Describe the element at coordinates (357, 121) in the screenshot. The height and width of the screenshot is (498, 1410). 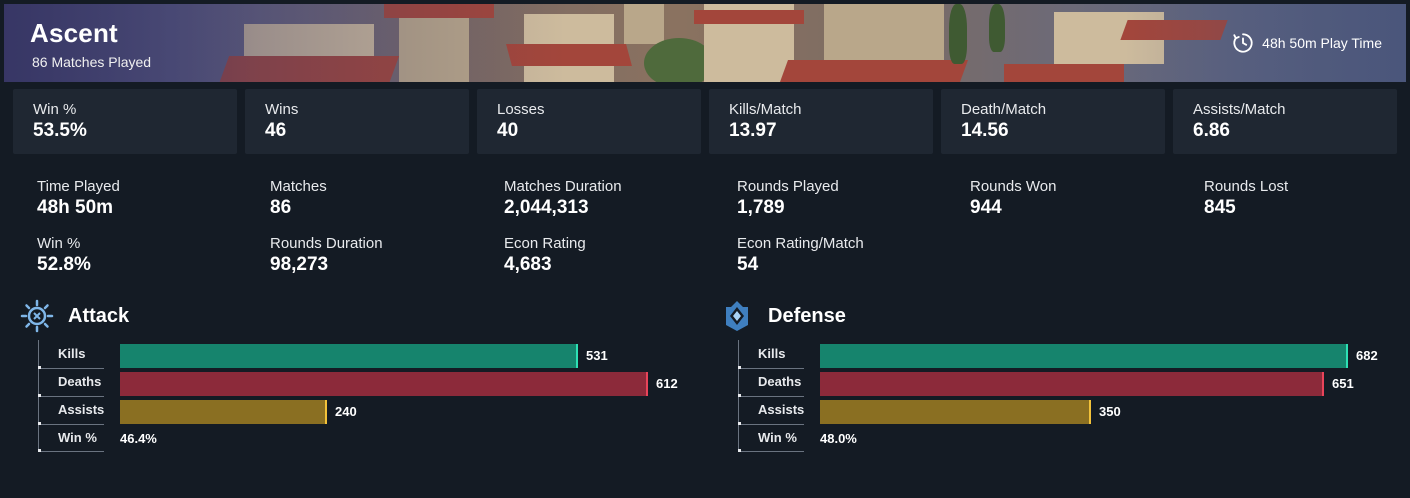
I see `tile-wins: Wins 46` at that location.